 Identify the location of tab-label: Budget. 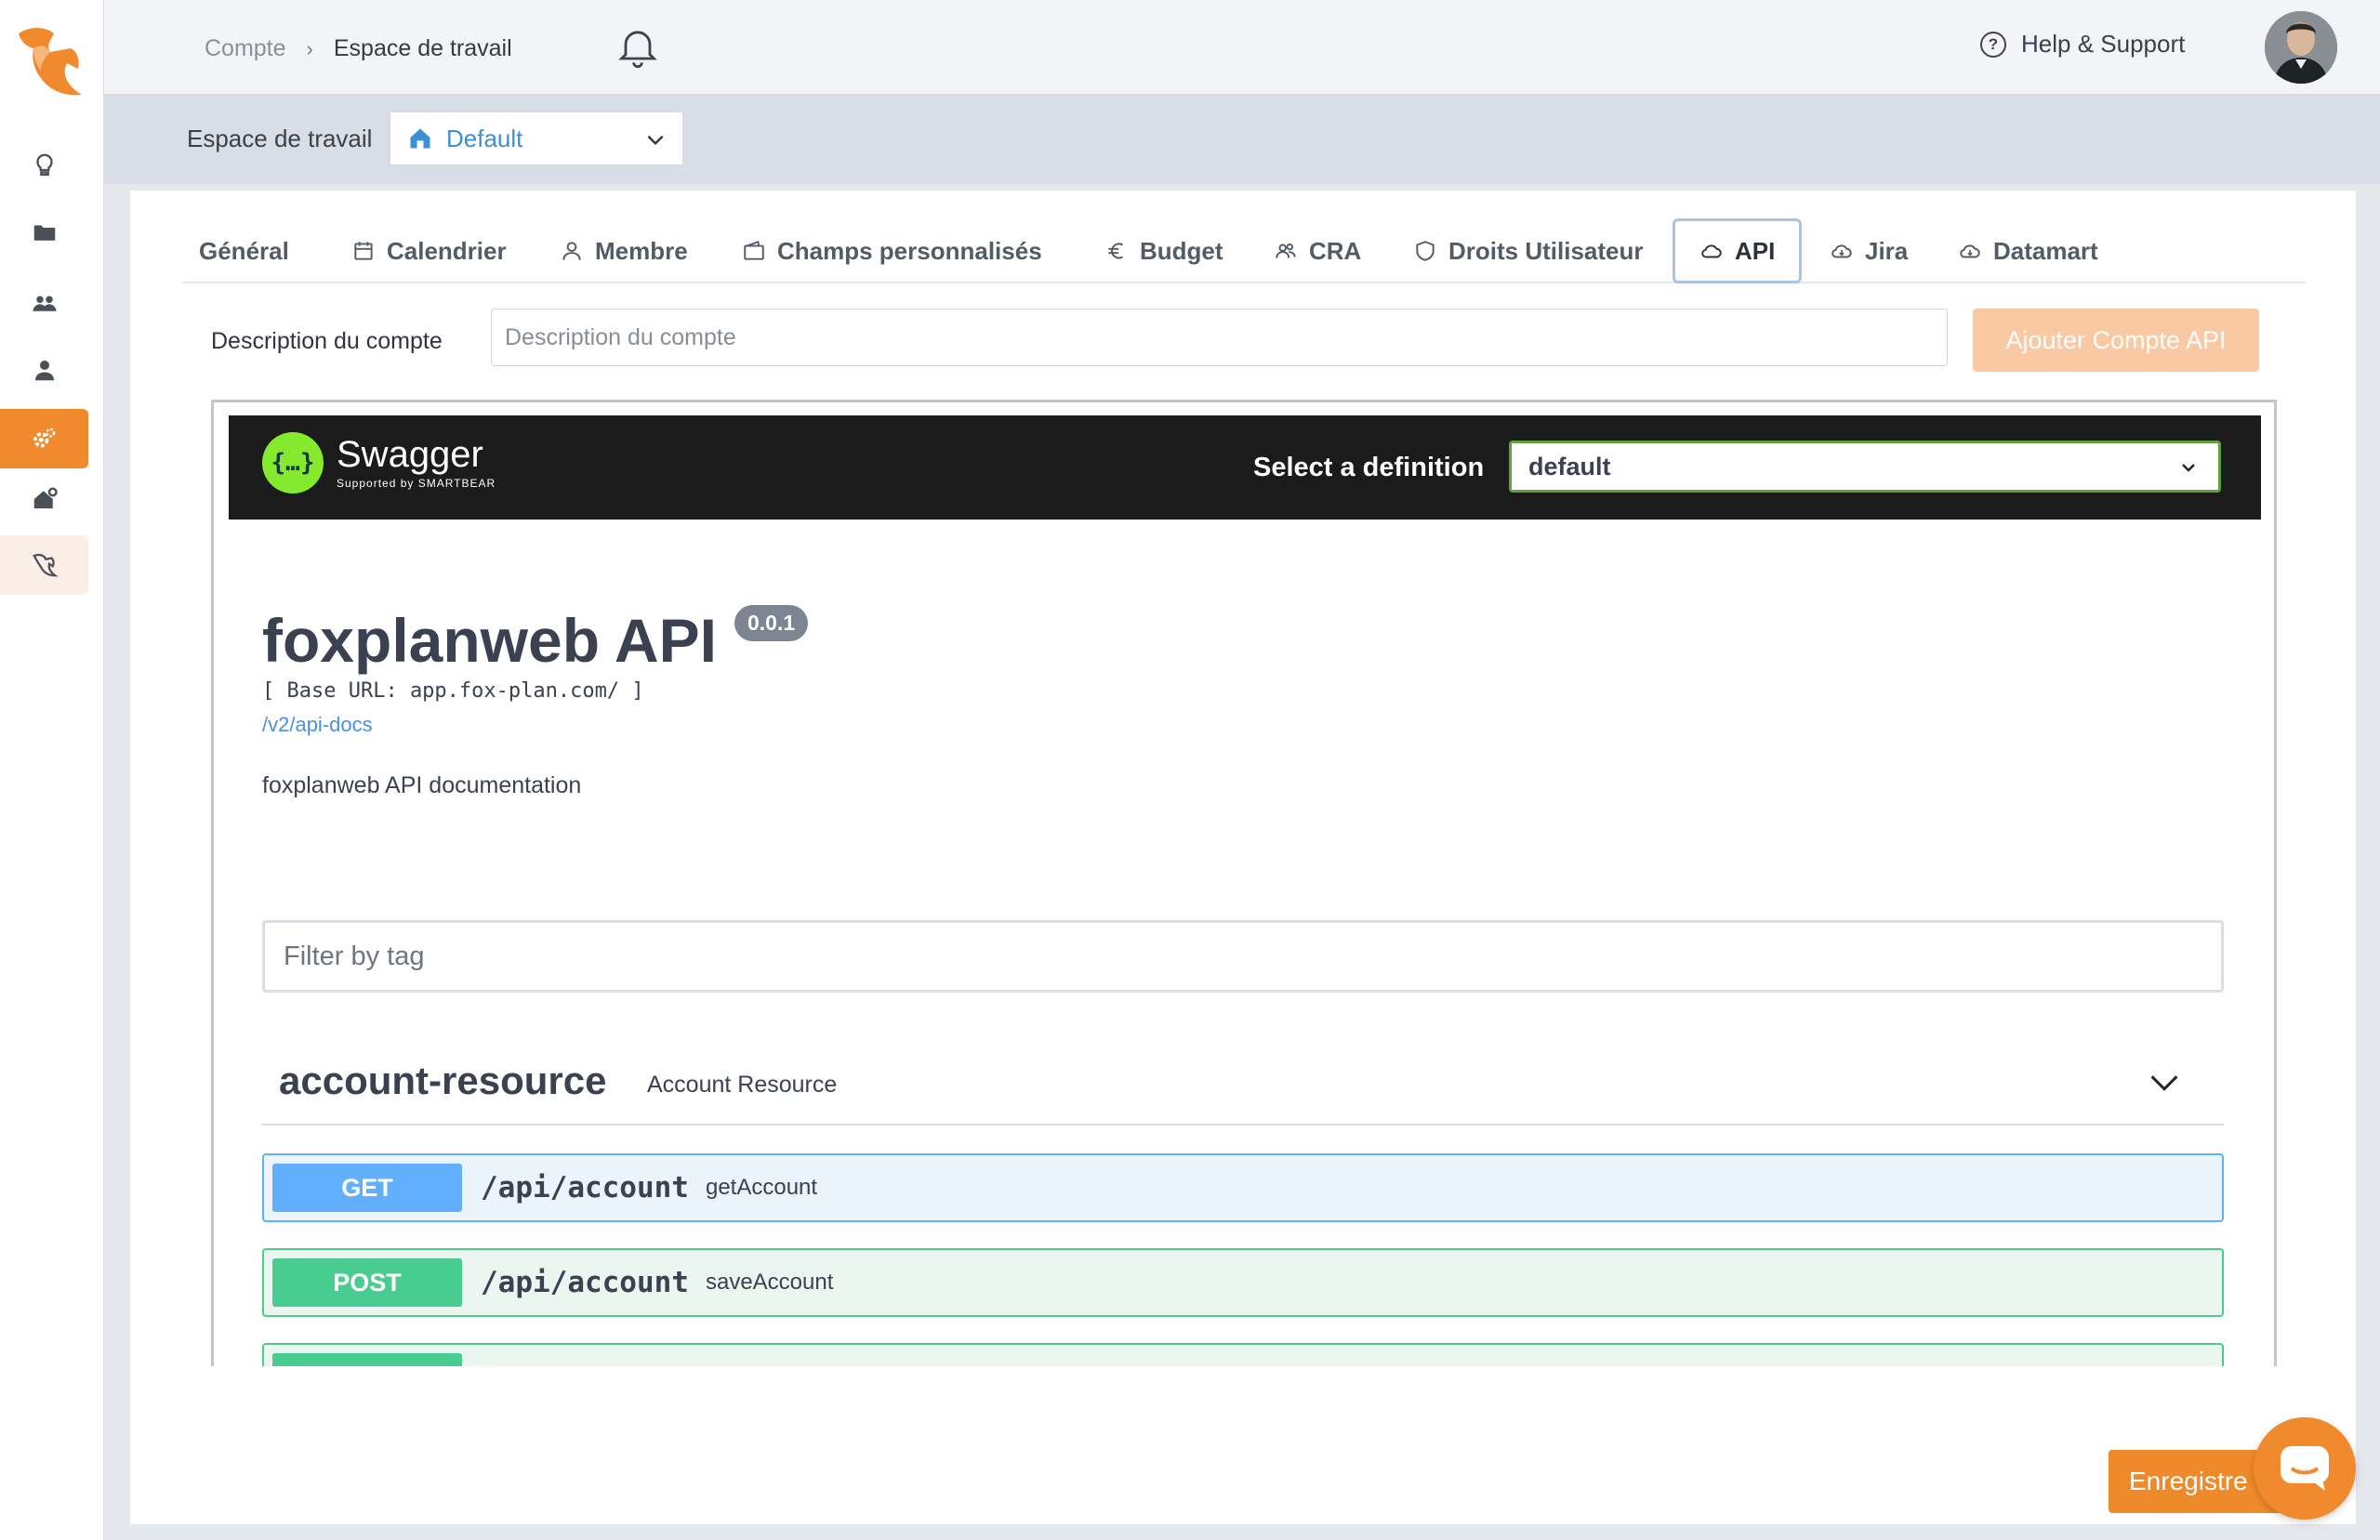
(1181, 250).